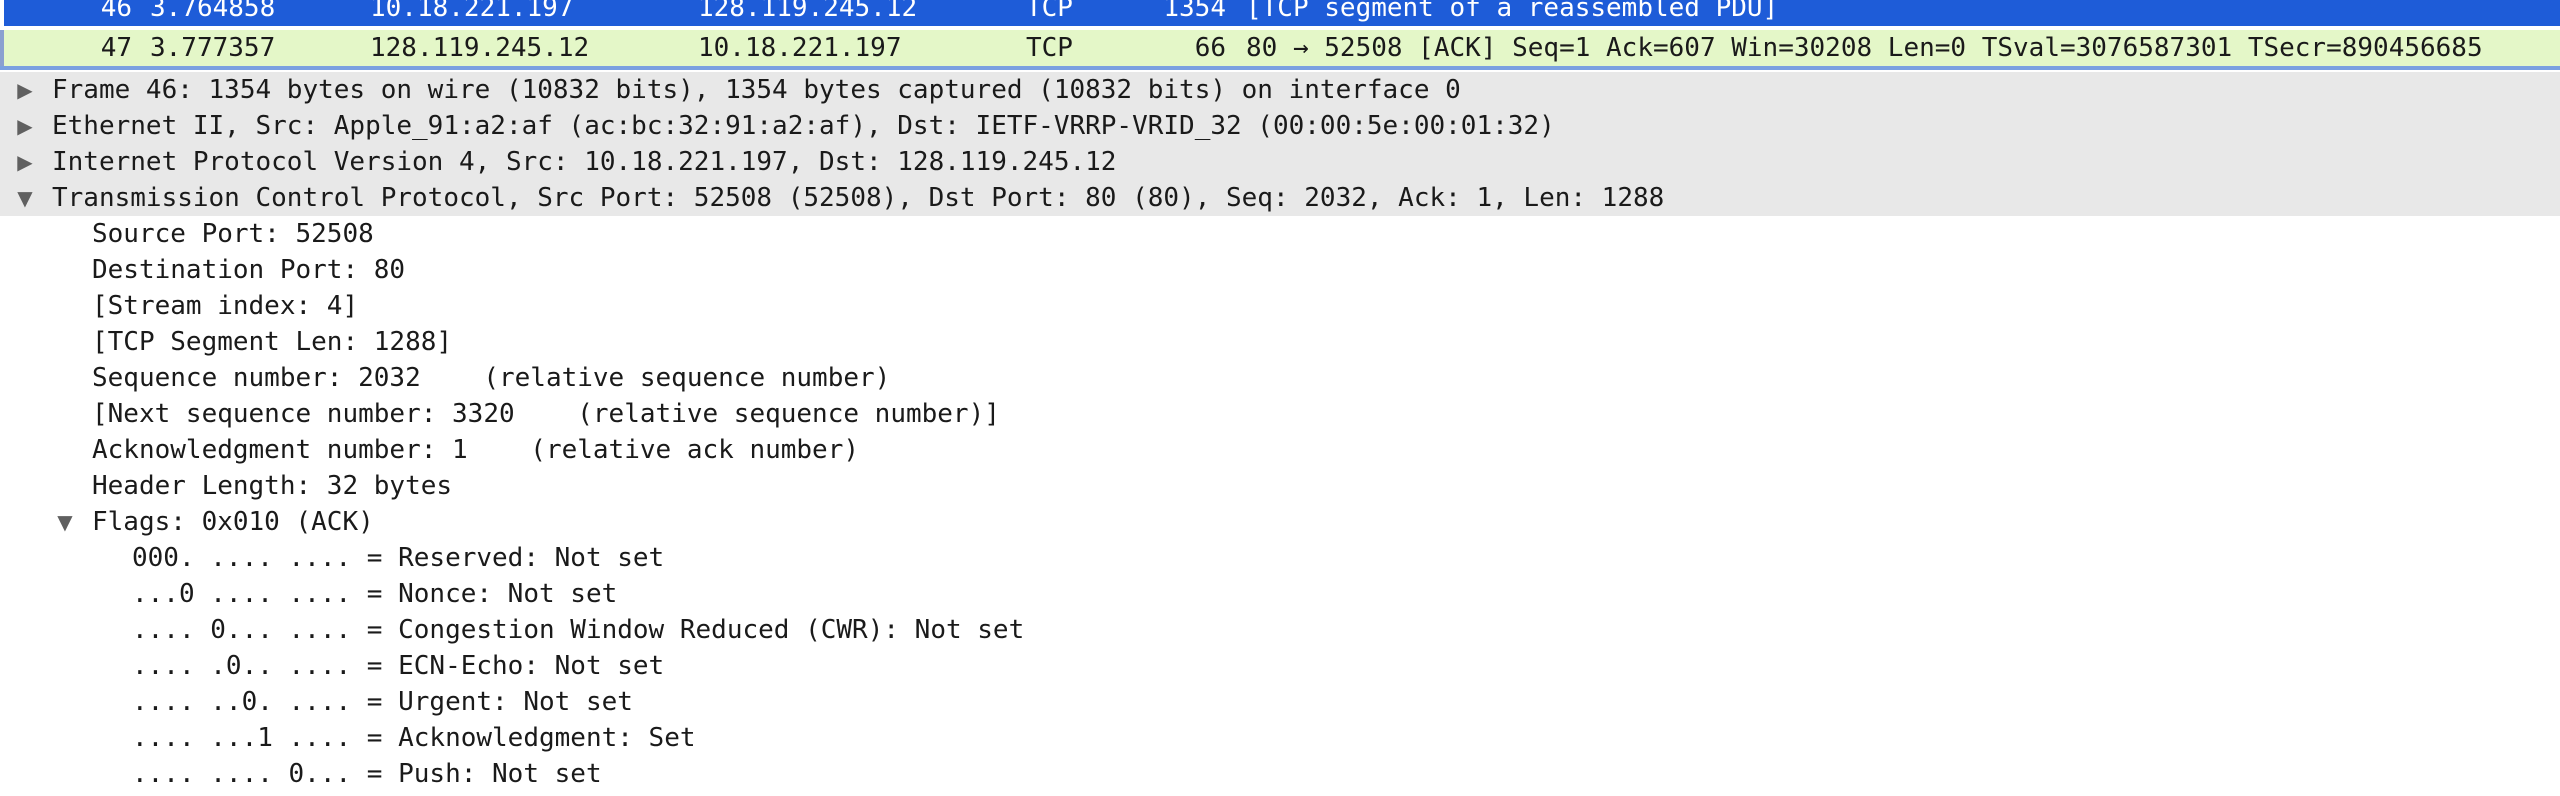 The height and width of the screenshot is (796, 2560). Describe the element at coordinates (1280, 666) in the screenshot. I see `flag-ecn-echo: .... .0.. .... = ECN-Echo: Not set` at that location.